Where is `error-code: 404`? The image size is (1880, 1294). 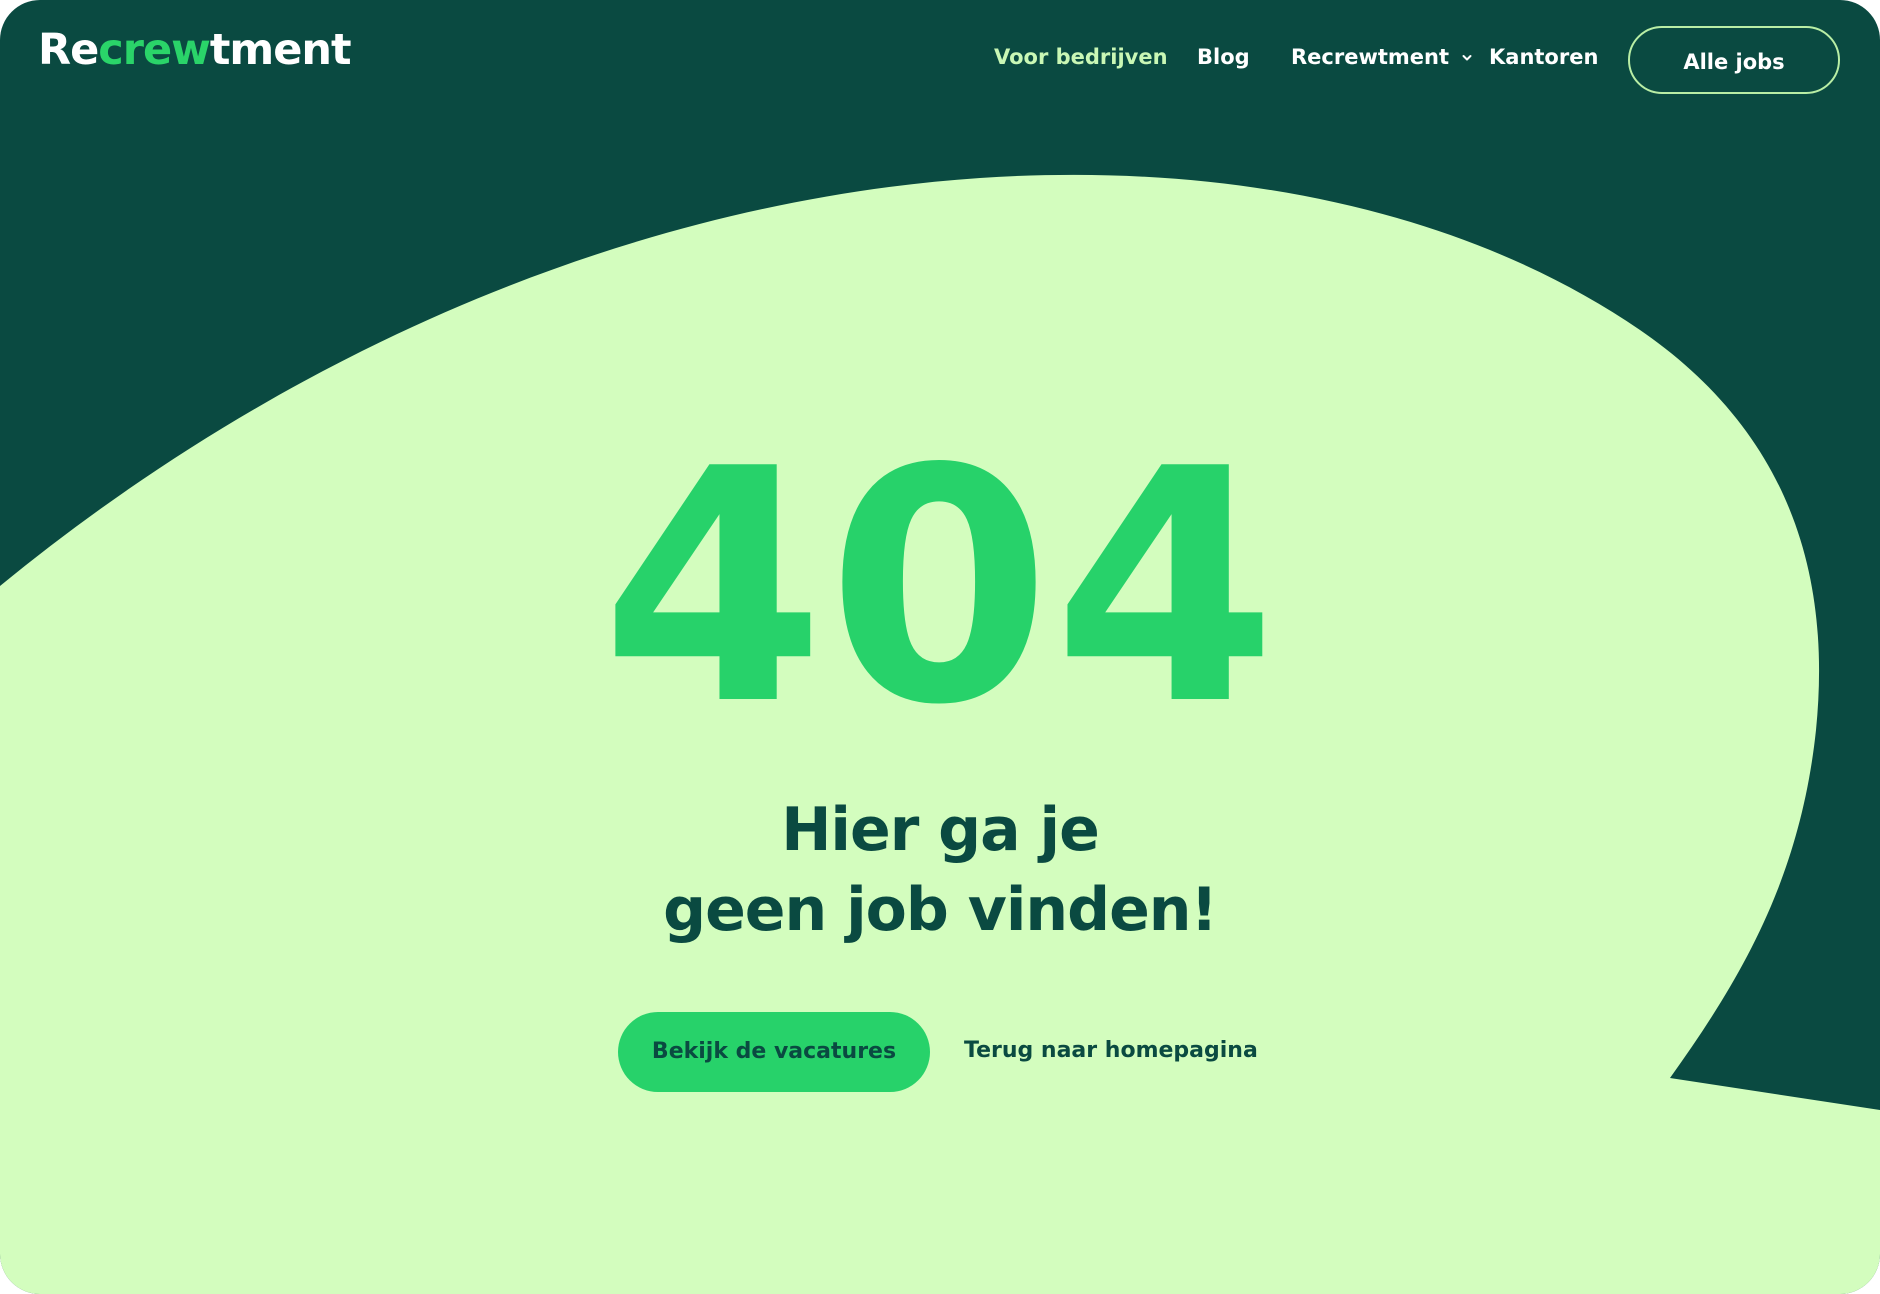
error-code: 404 is located at coordinates (940, 587).